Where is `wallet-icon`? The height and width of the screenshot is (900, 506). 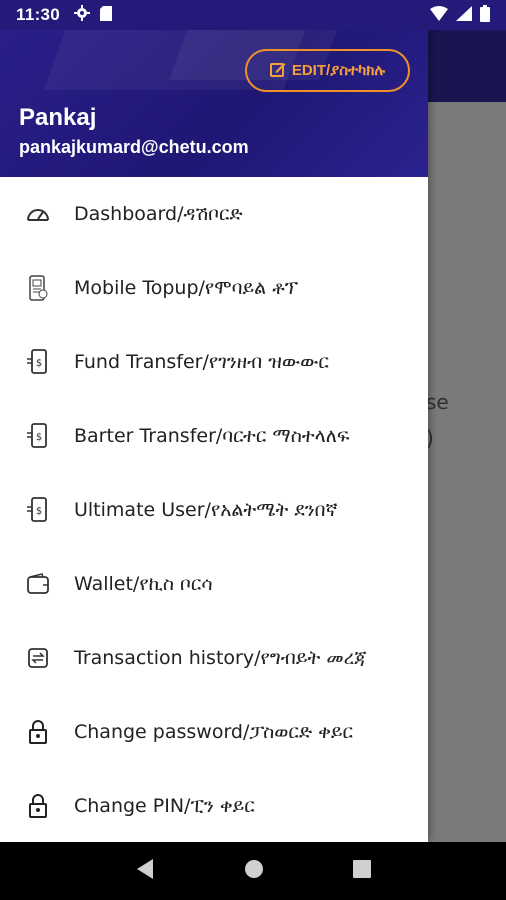 wallet-icon is located at coordinates (38, 584).